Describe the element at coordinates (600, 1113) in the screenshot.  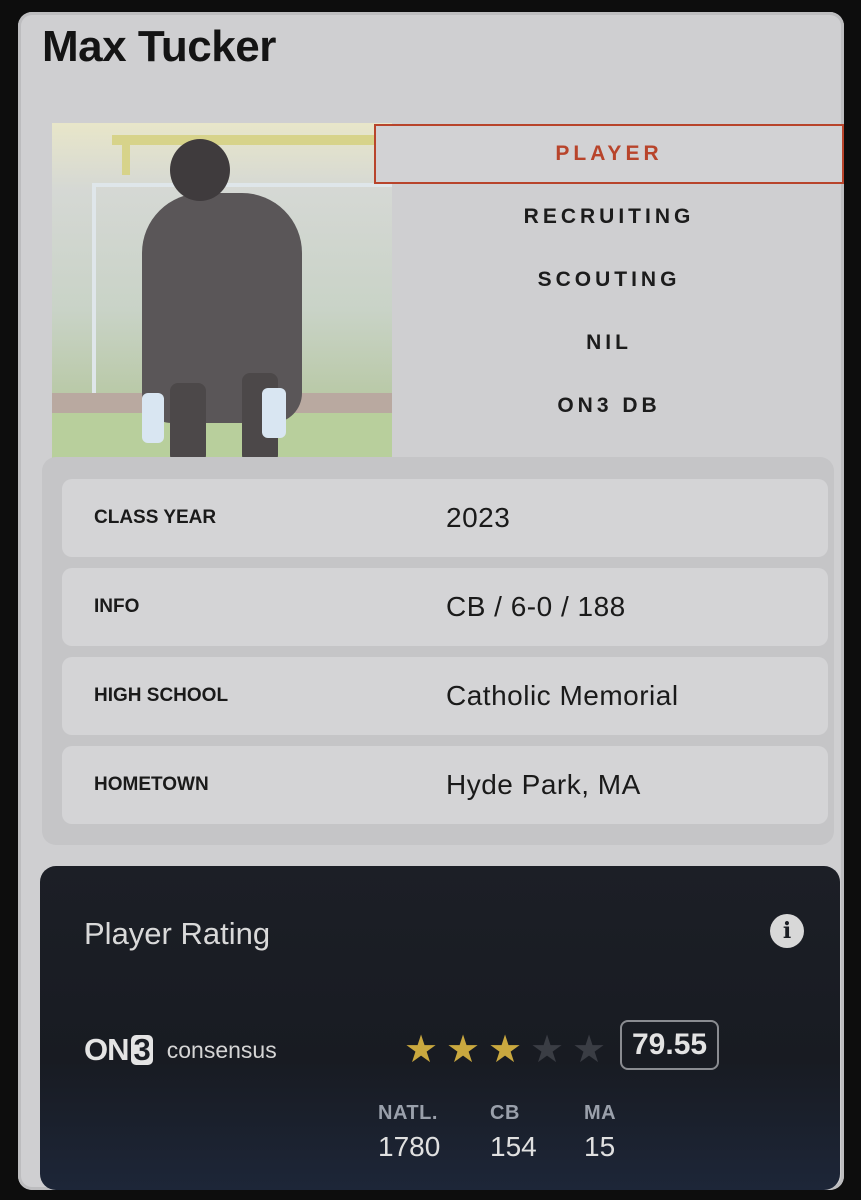
I see `rank-label: MA` at that location.